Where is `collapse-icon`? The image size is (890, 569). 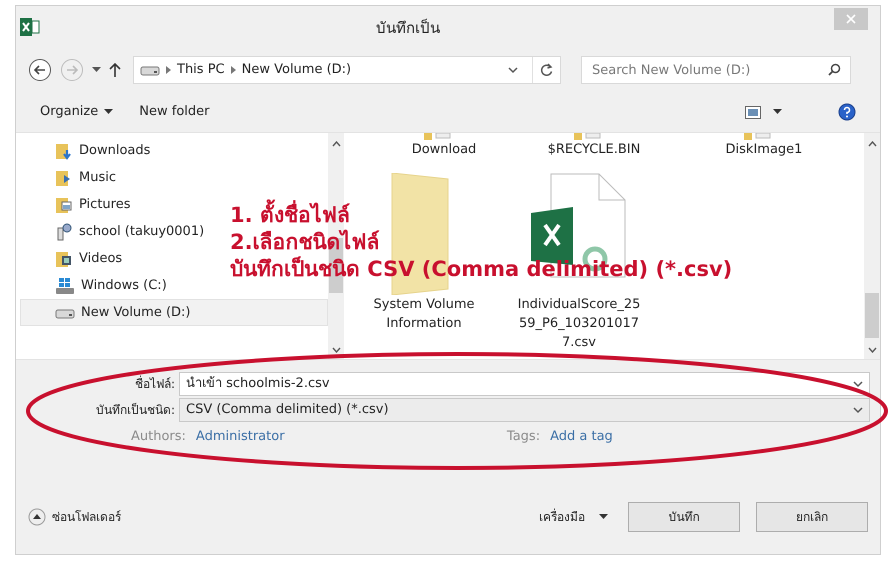
collapse-icon is located at coordinates (37, 517).